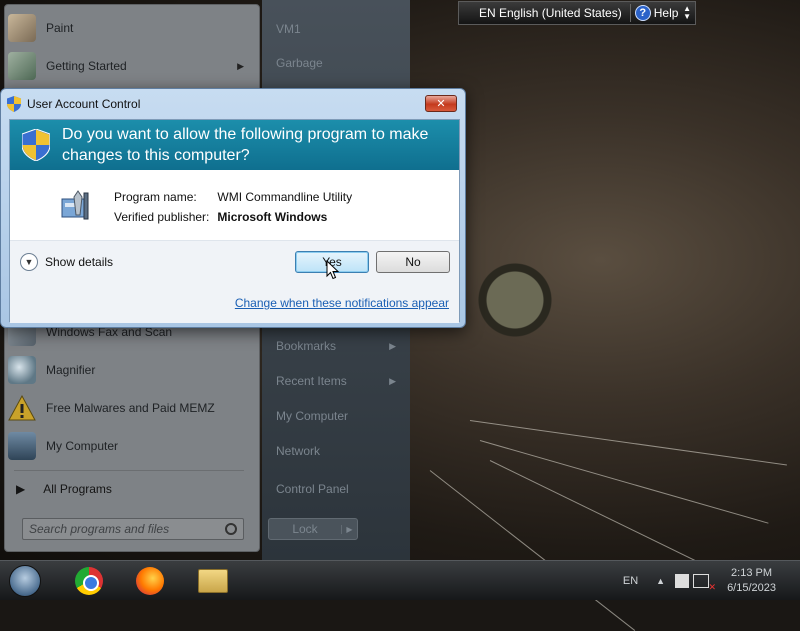 This screenshot has height=631, width=800. What do you see at coordinates (99, 529) in the screenshot?
I see `search-placeholder: Search programs and files` at bounding box center [99, 529].